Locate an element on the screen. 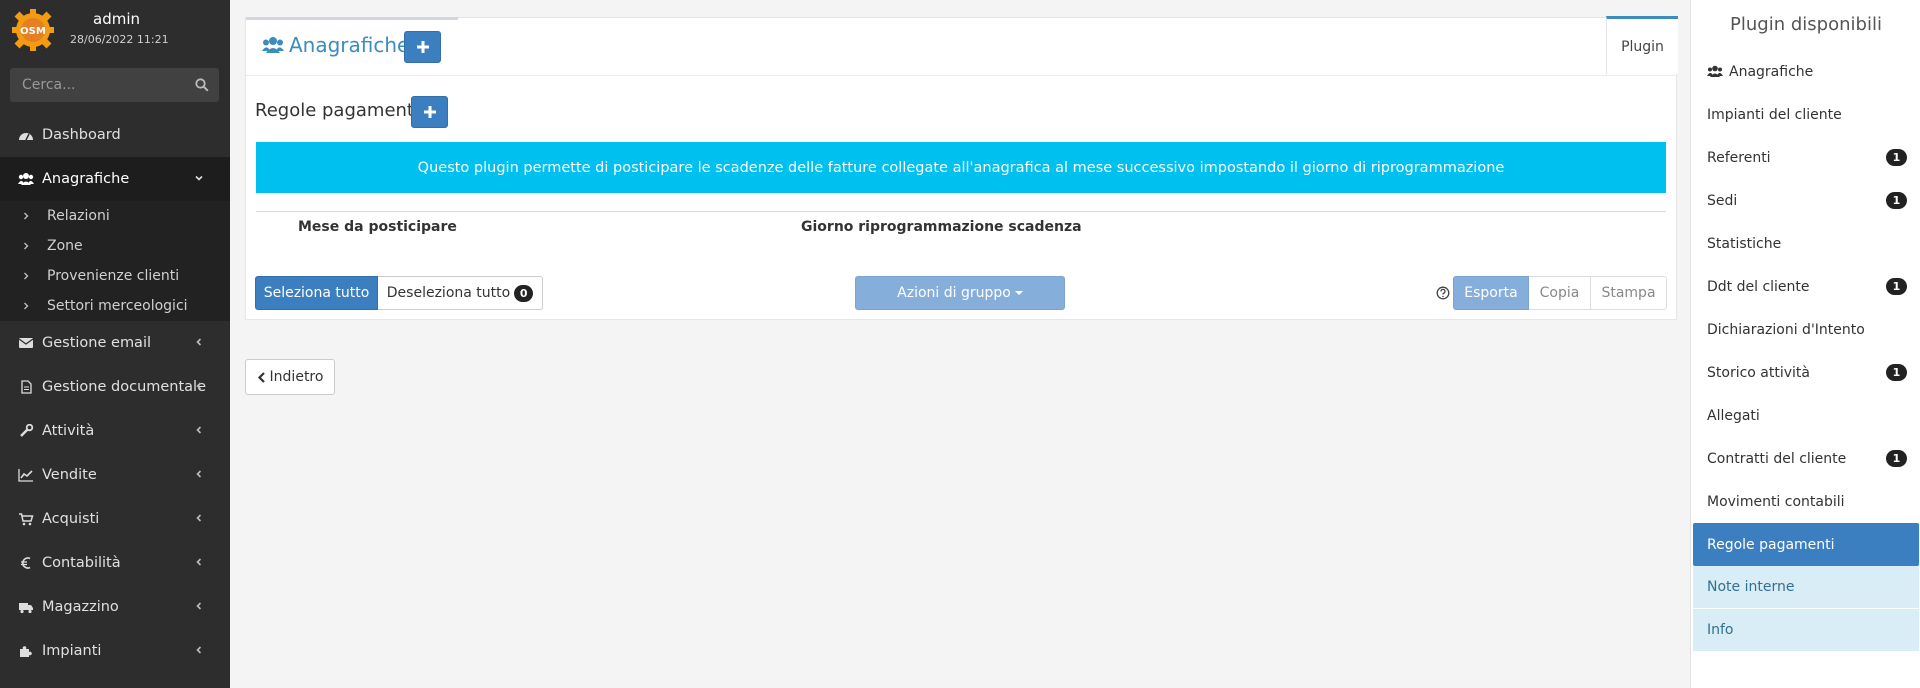  copy-button: Copia is located at coordinates (1560, 293).